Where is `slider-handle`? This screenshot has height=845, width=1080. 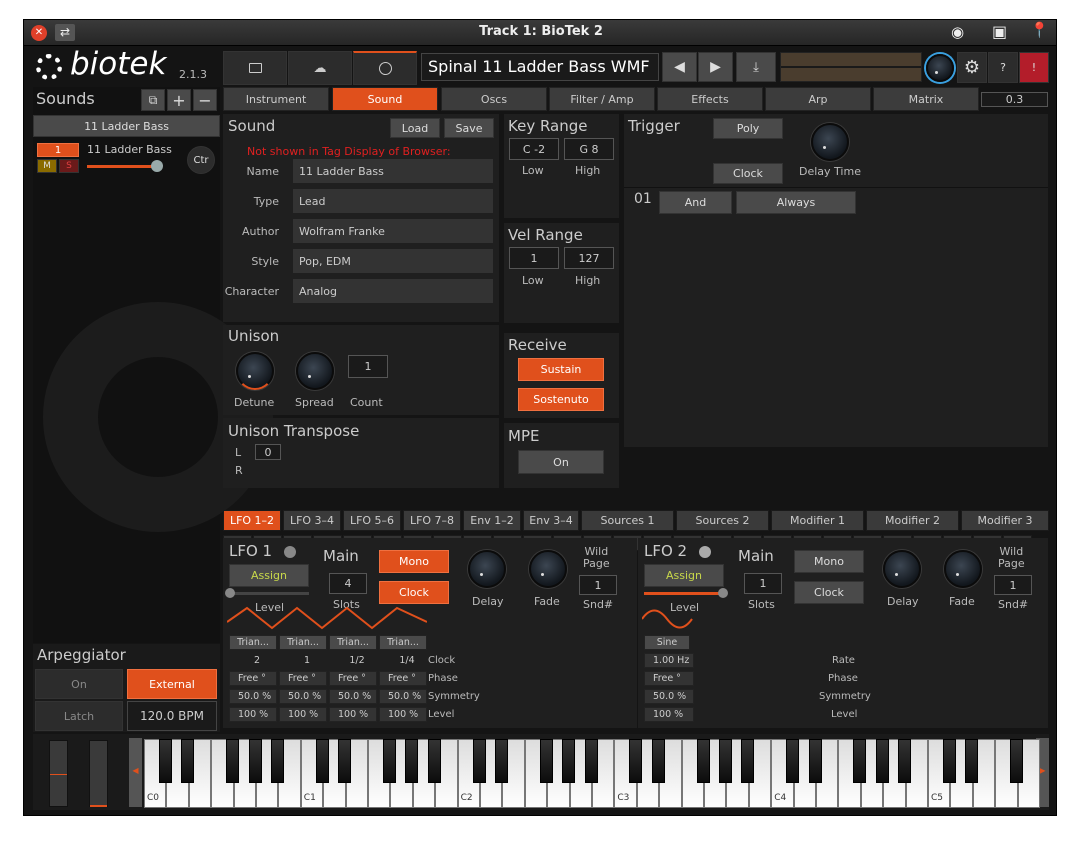 slider-handle is located at coordinates (157, 166).